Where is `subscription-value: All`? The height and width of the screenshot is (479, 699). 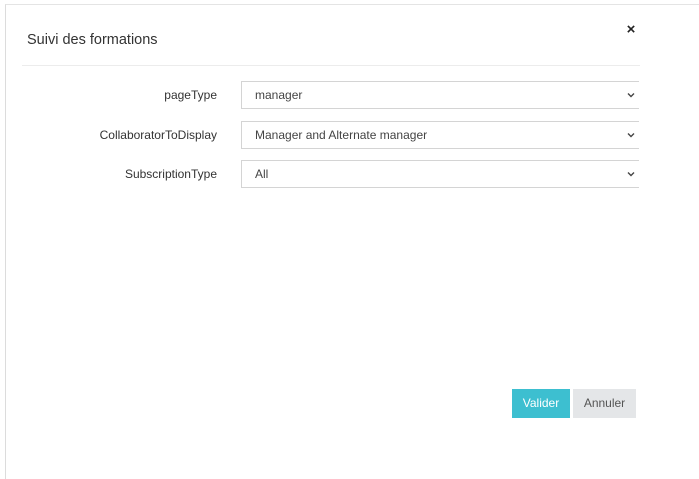 subscription-value: All is located at coordinates (262, 174).